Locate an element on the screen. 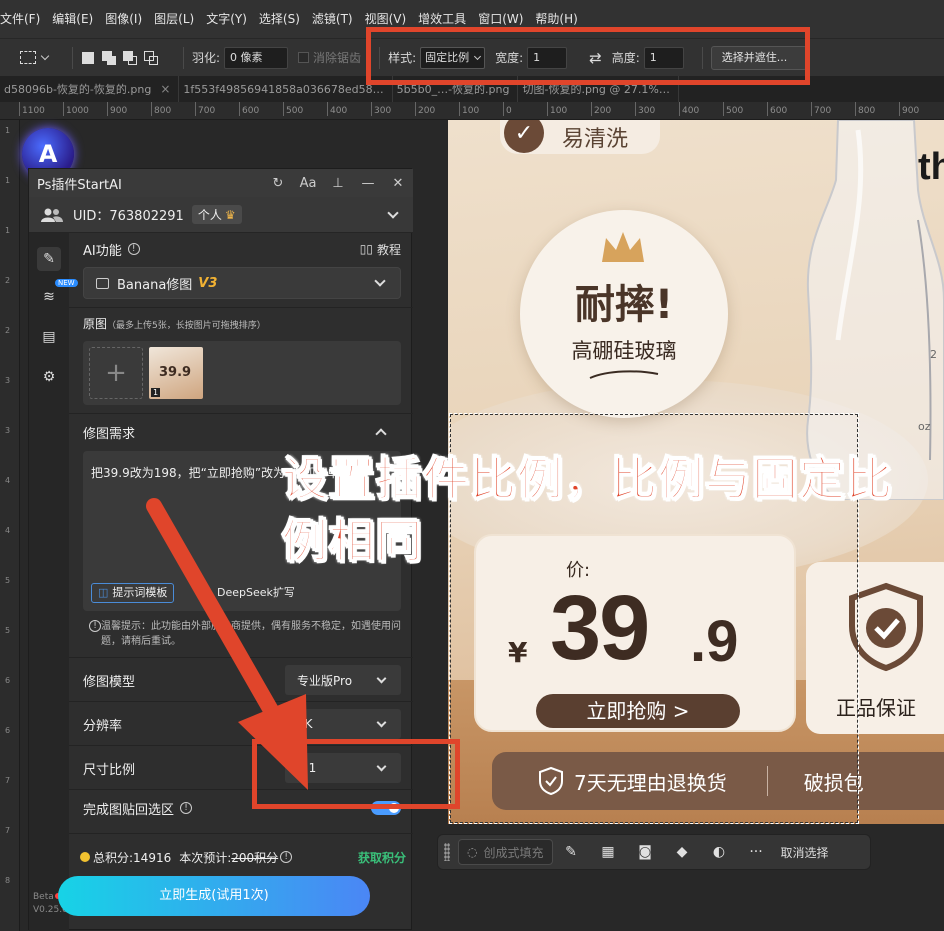 This screenshot has width=944, height=931. menu-plugins: 增效工具 is located at coordinates (442, 18).